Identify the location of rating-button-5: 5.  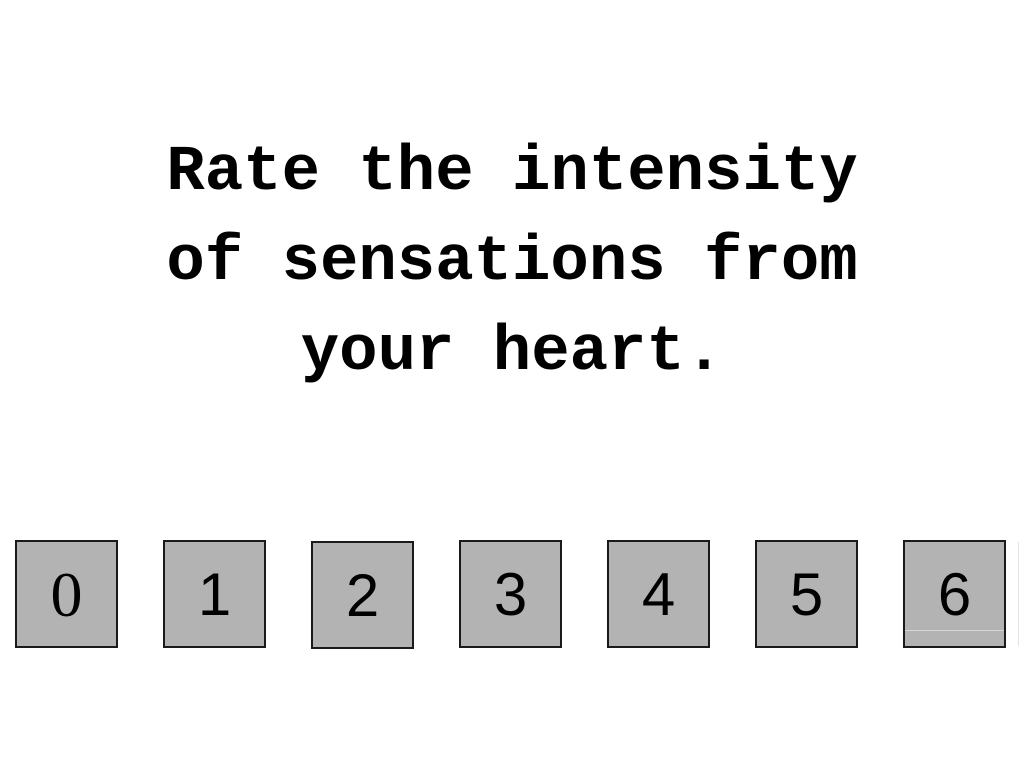
(806, 594).